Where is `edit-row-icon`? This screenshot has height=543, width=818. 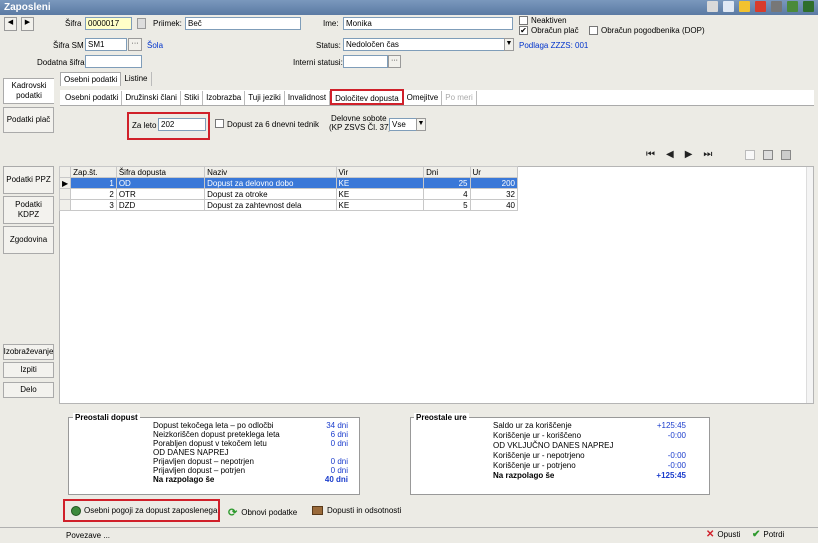
edit-row-icon is located at coordinates (768, 155).